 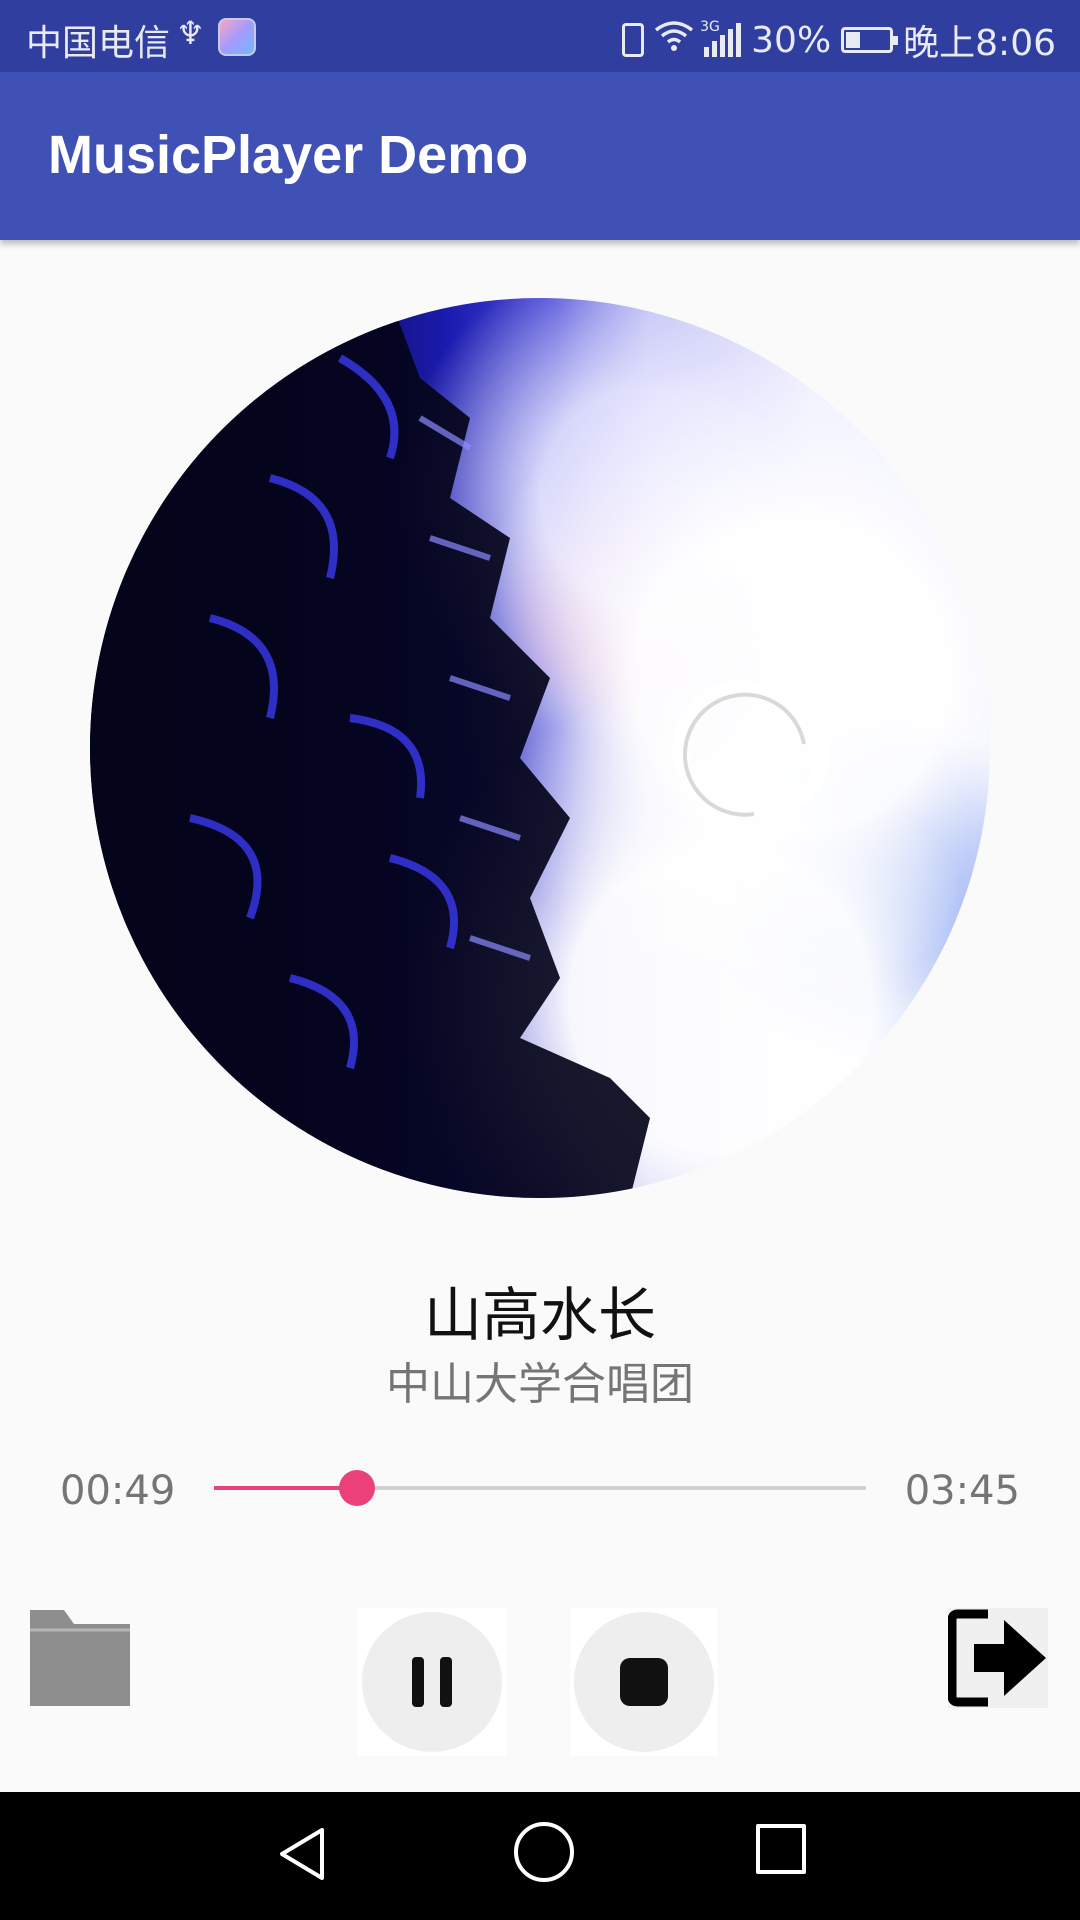 What do you see at coordinates (118, 1491) in the screenshot?
I see `current-time: 00:49` at bounding box center [118, 1491].